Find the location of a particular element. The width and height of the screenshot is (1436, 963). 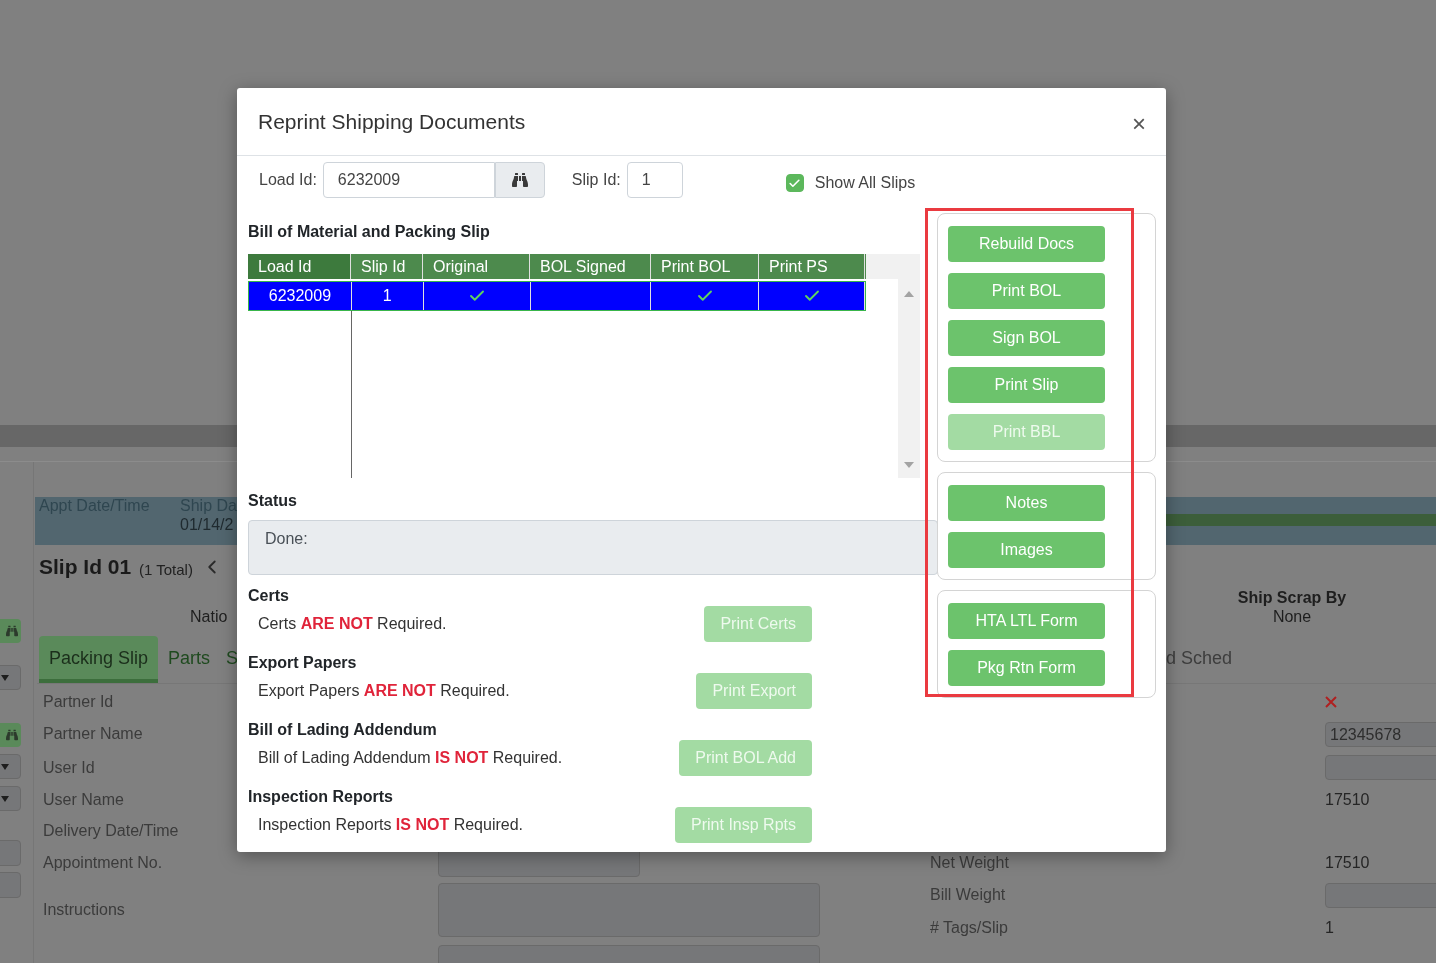

requirement-text: Certs ARE NOT Required. is located at coordinates (352, 624).